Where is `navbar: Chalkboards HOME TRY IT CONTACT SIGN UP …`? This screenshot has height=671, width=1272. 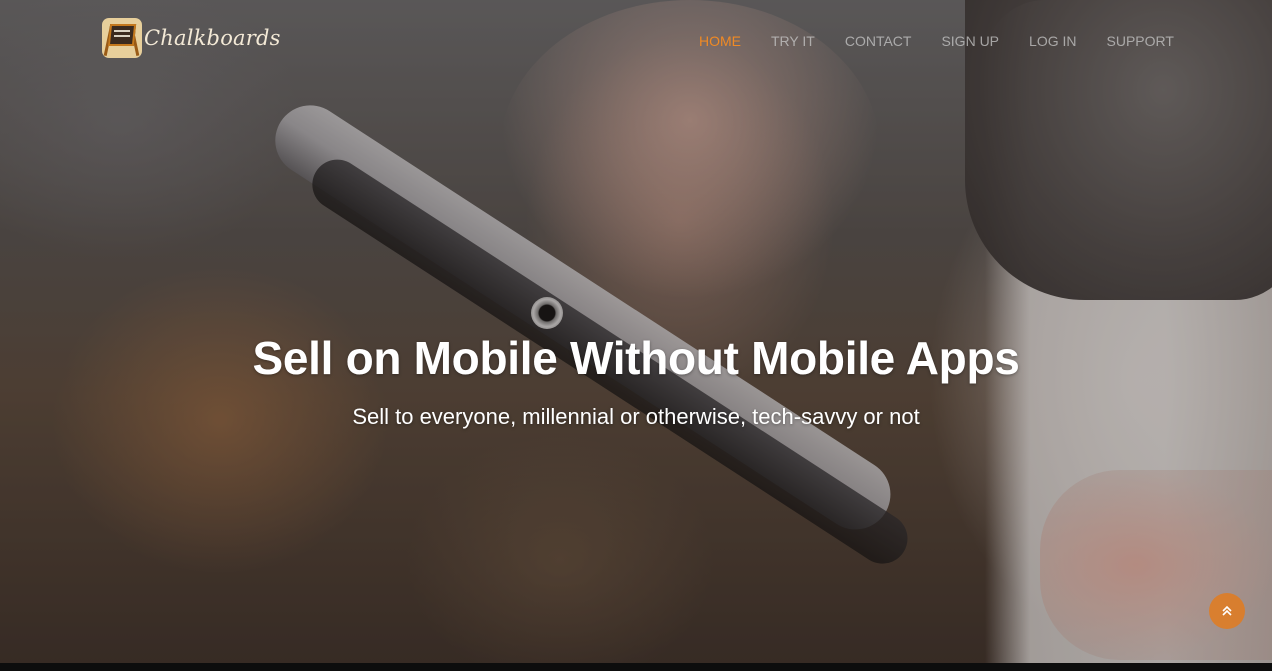 navbar: Chalkboards HOME TRY IT CONTACT SIGN UP … is located at coordinates (636, 40).